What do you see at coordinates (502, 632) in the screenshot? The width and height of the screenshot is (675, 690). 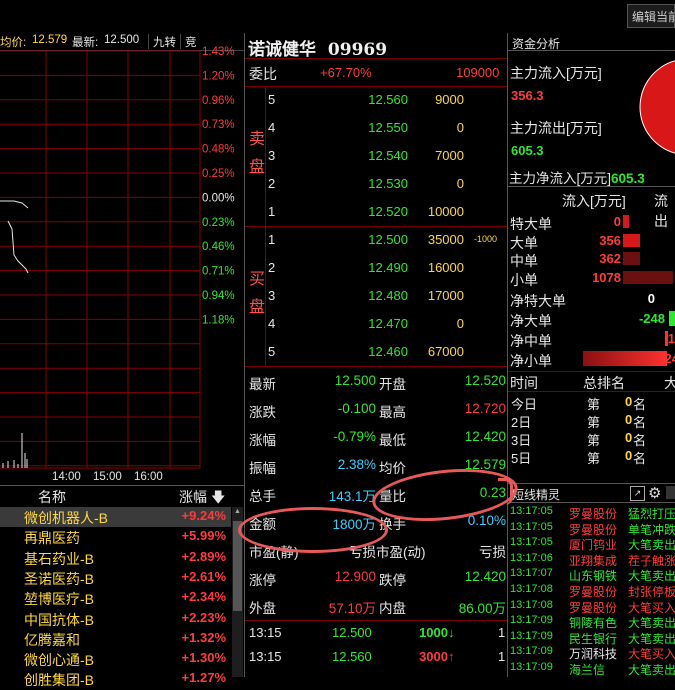 I see `trade-count: 1` at bounding box center [502, 632].